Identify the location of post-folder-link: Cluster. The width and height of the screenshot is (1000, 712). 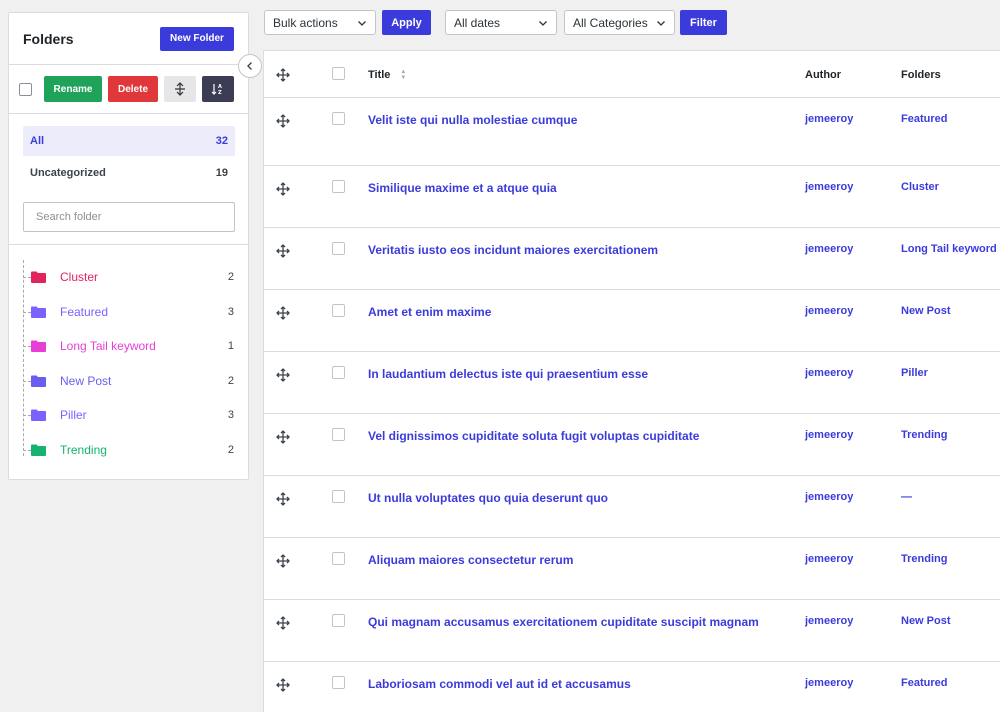
(920, 187).